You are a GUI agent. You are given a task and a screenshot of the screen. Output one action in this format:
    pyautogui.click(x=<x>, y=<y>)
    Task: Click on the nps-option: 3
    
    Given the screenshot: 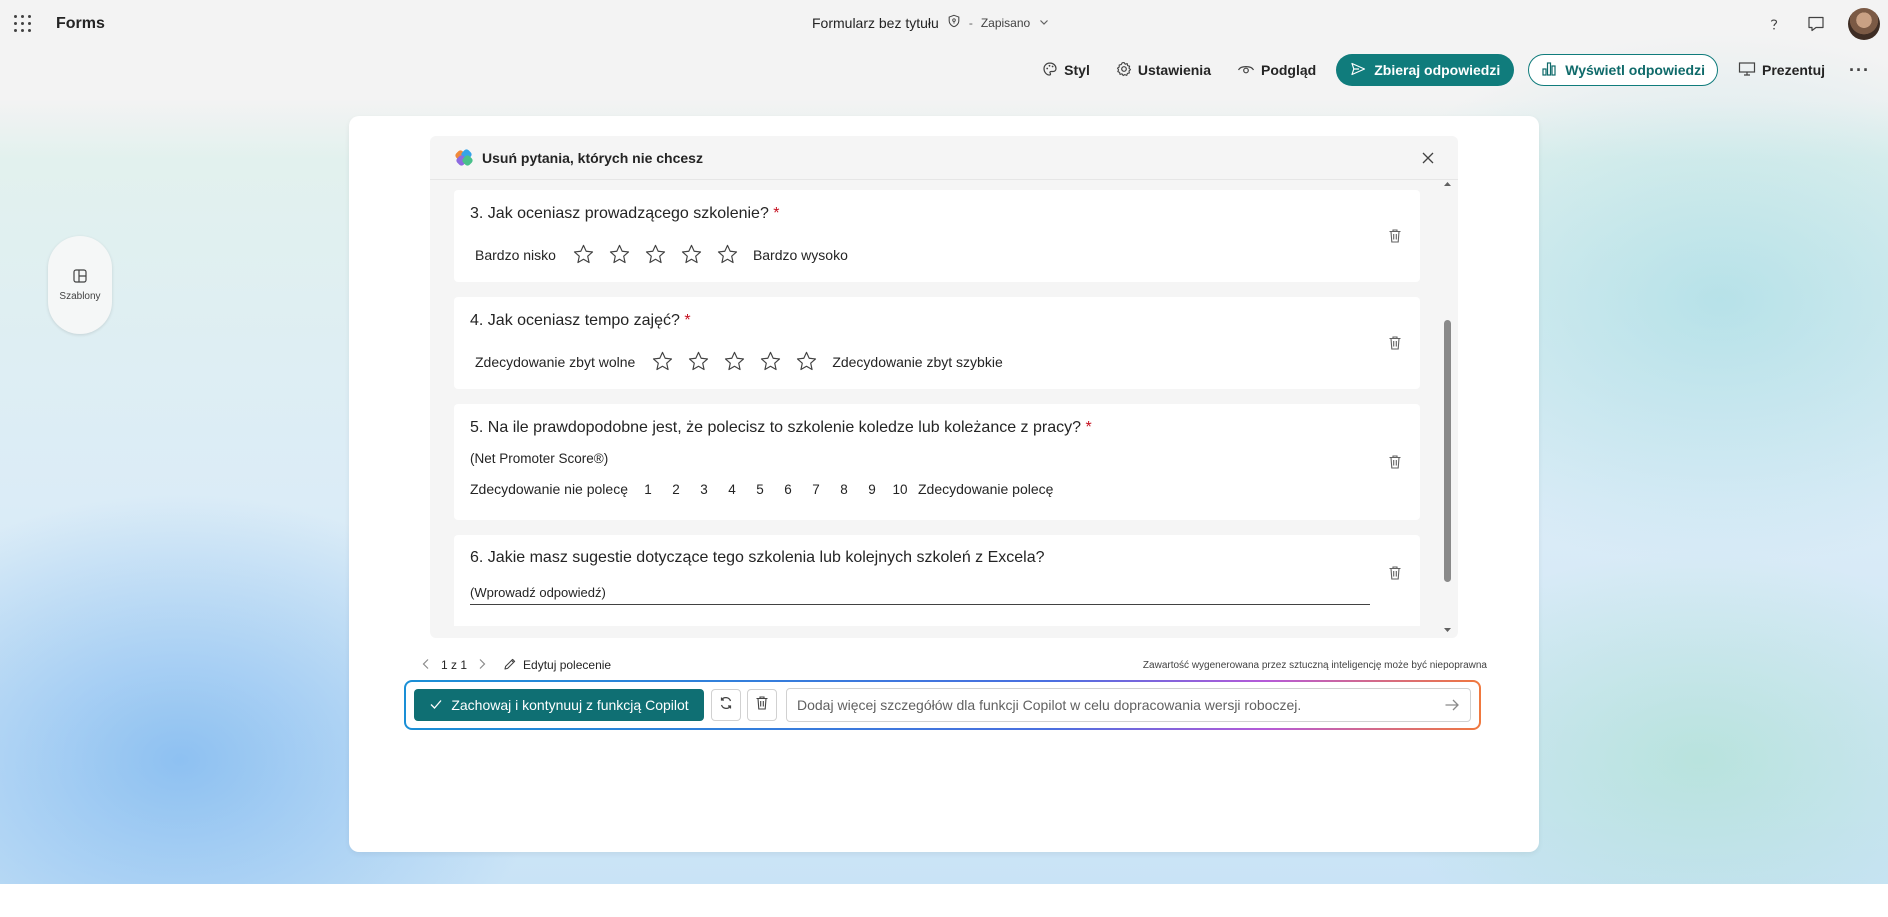 What is the action you would take?
    pyautogui.click(x=704, y=489)
    